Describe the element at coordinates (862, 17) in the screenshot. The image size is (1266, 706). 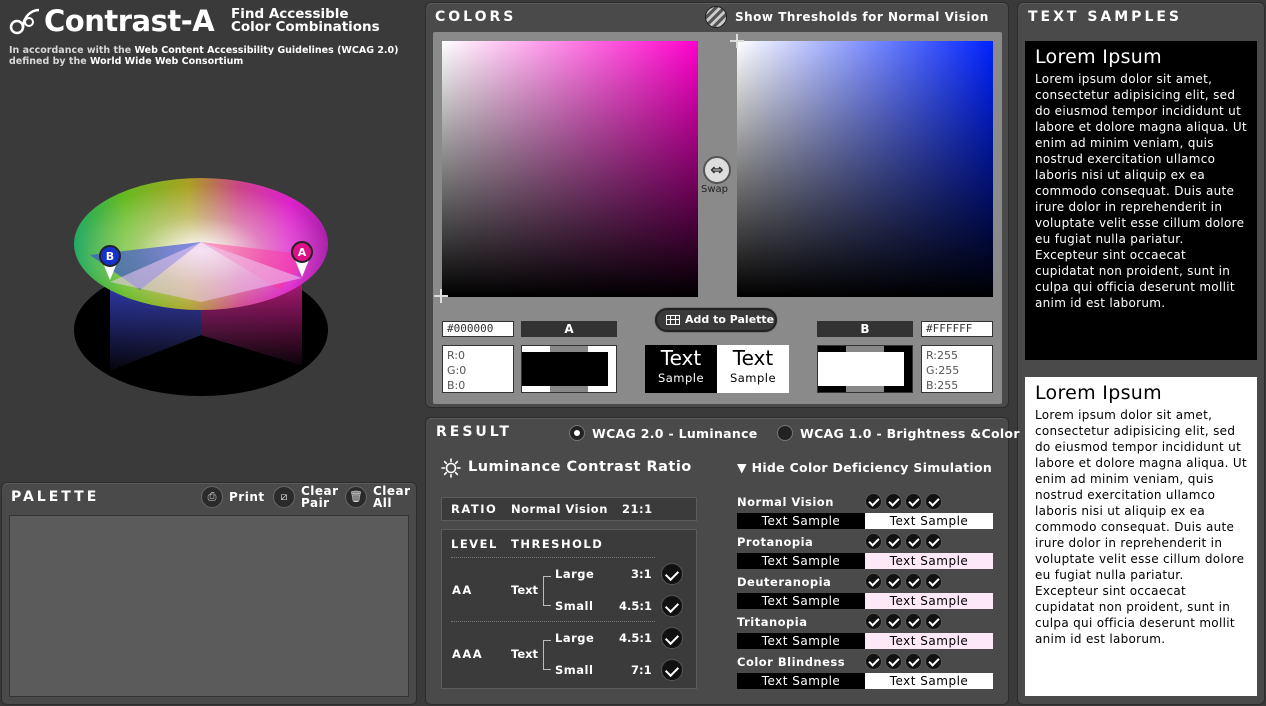
I see `show-thresholds-toggle: Show Thresholds for Normal Vision` at that location.